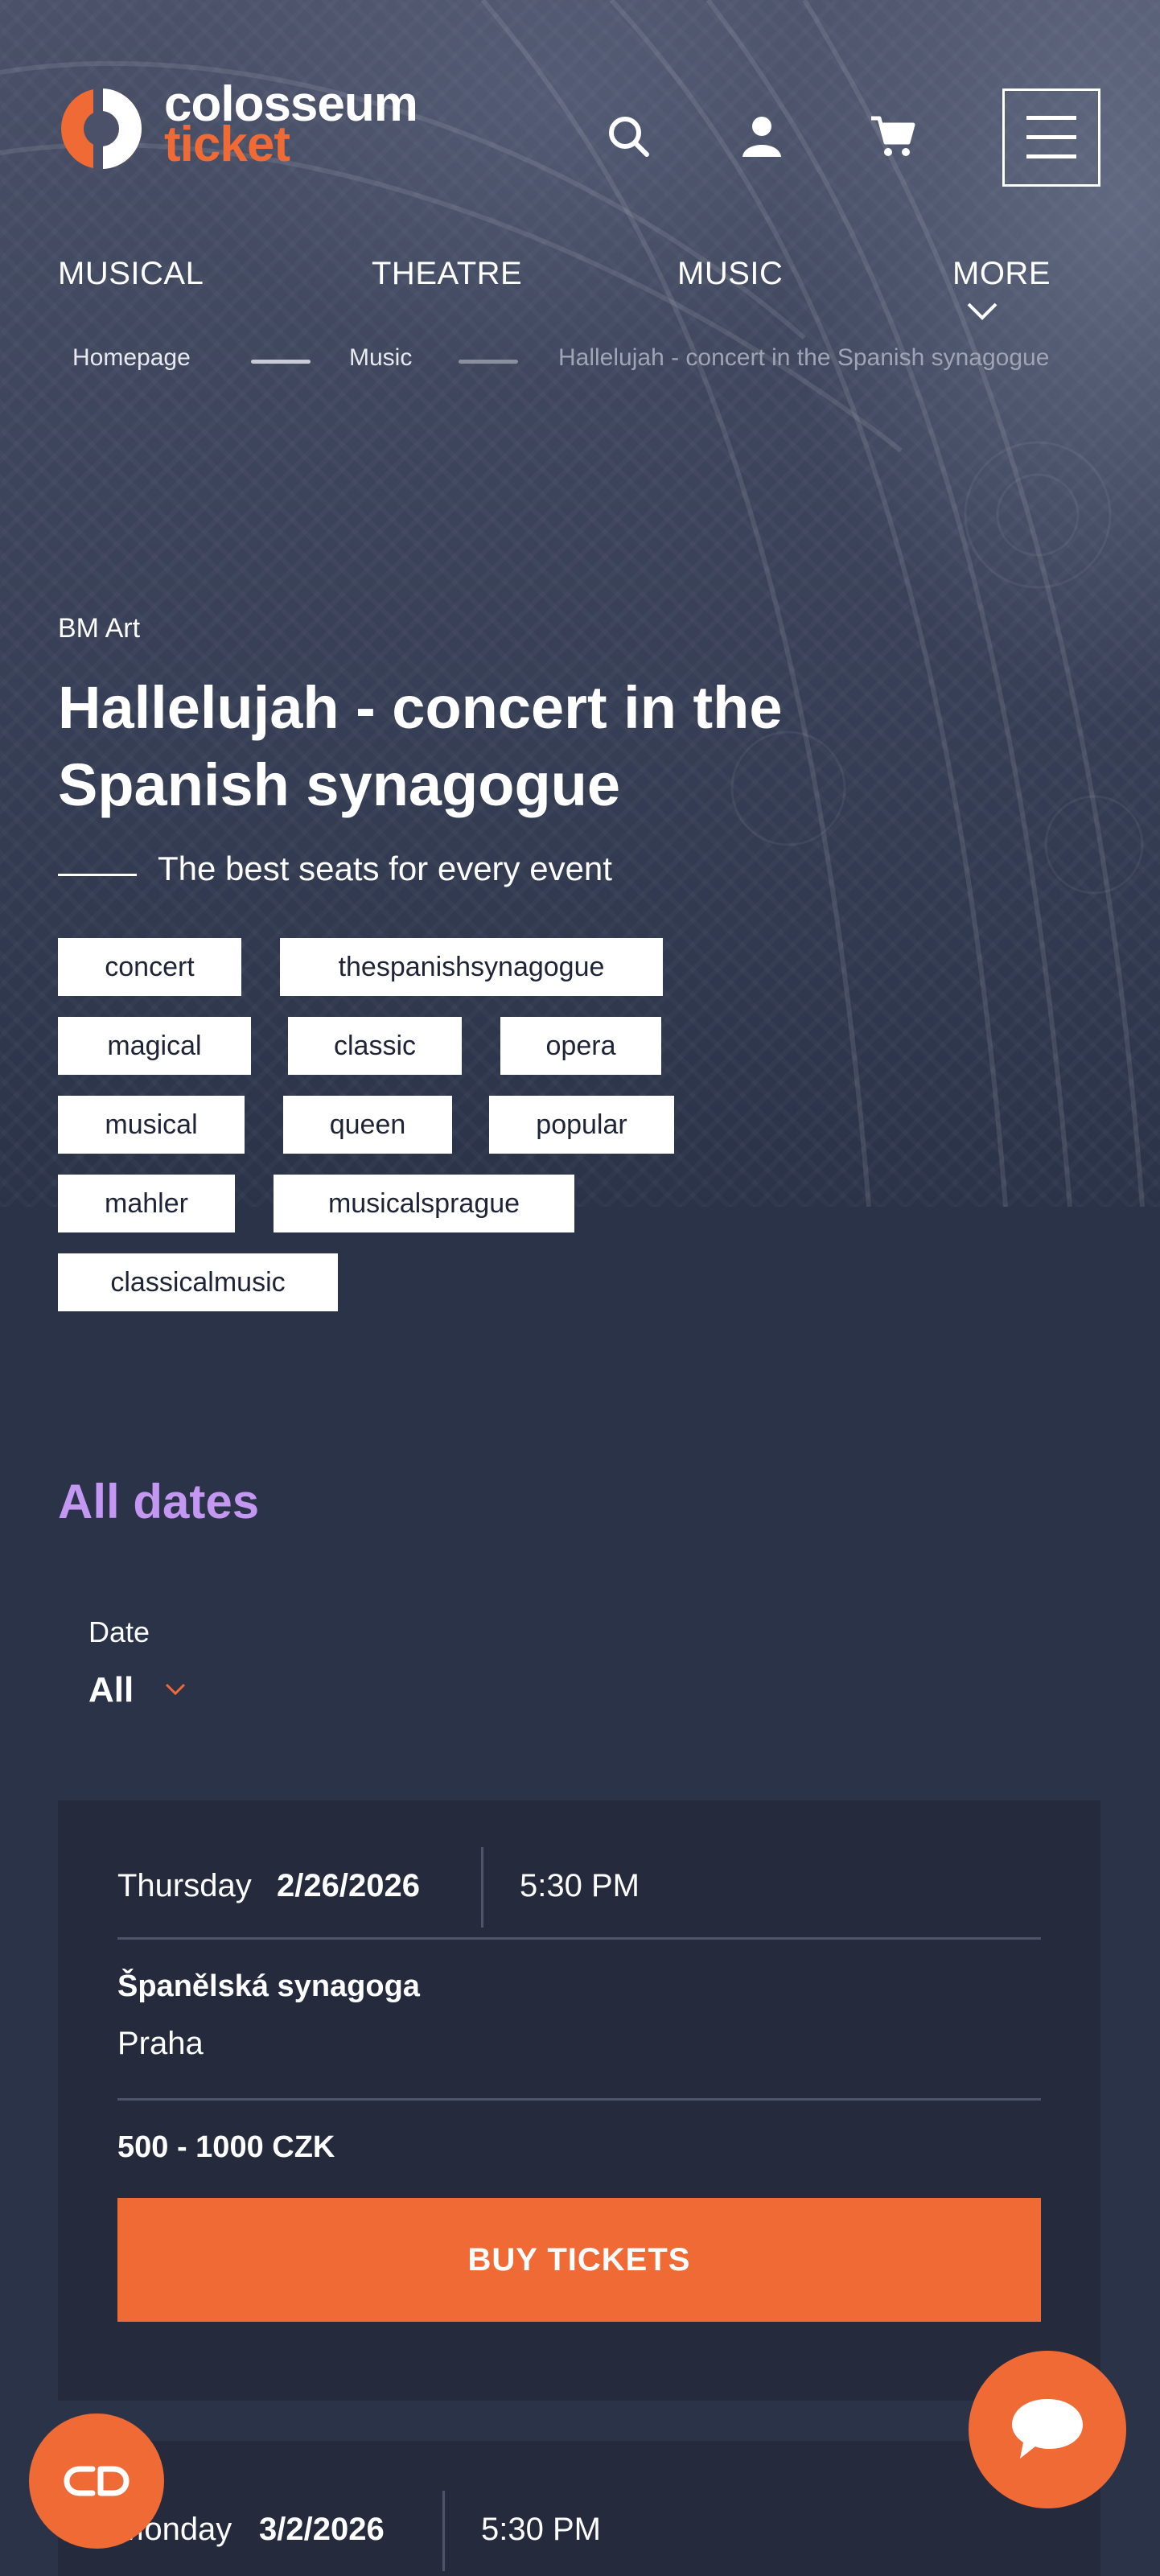  I want to click on chat-button, so click(1047, 2429).